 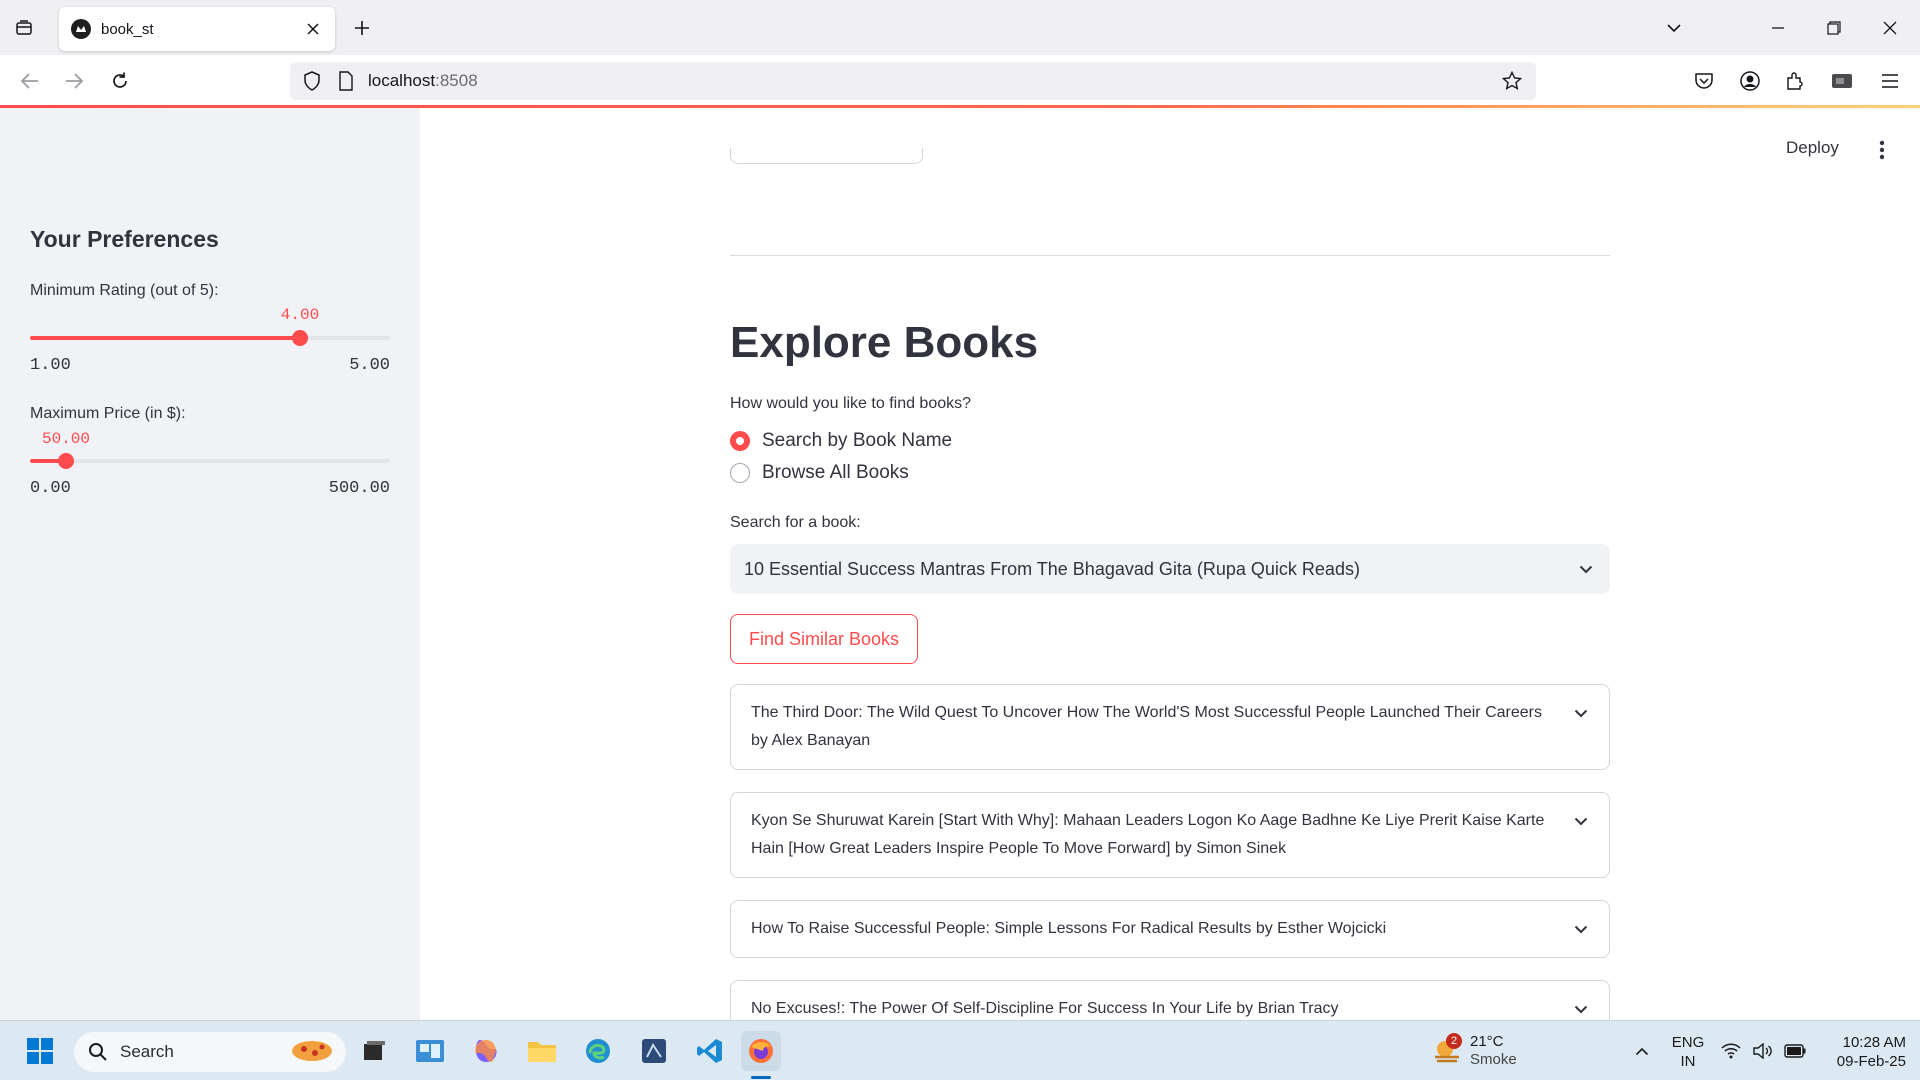 What do you see at coordinates (884, 342) in the screenshot?
I see `page-title: Explore Books` at bounding box center [884, 342].